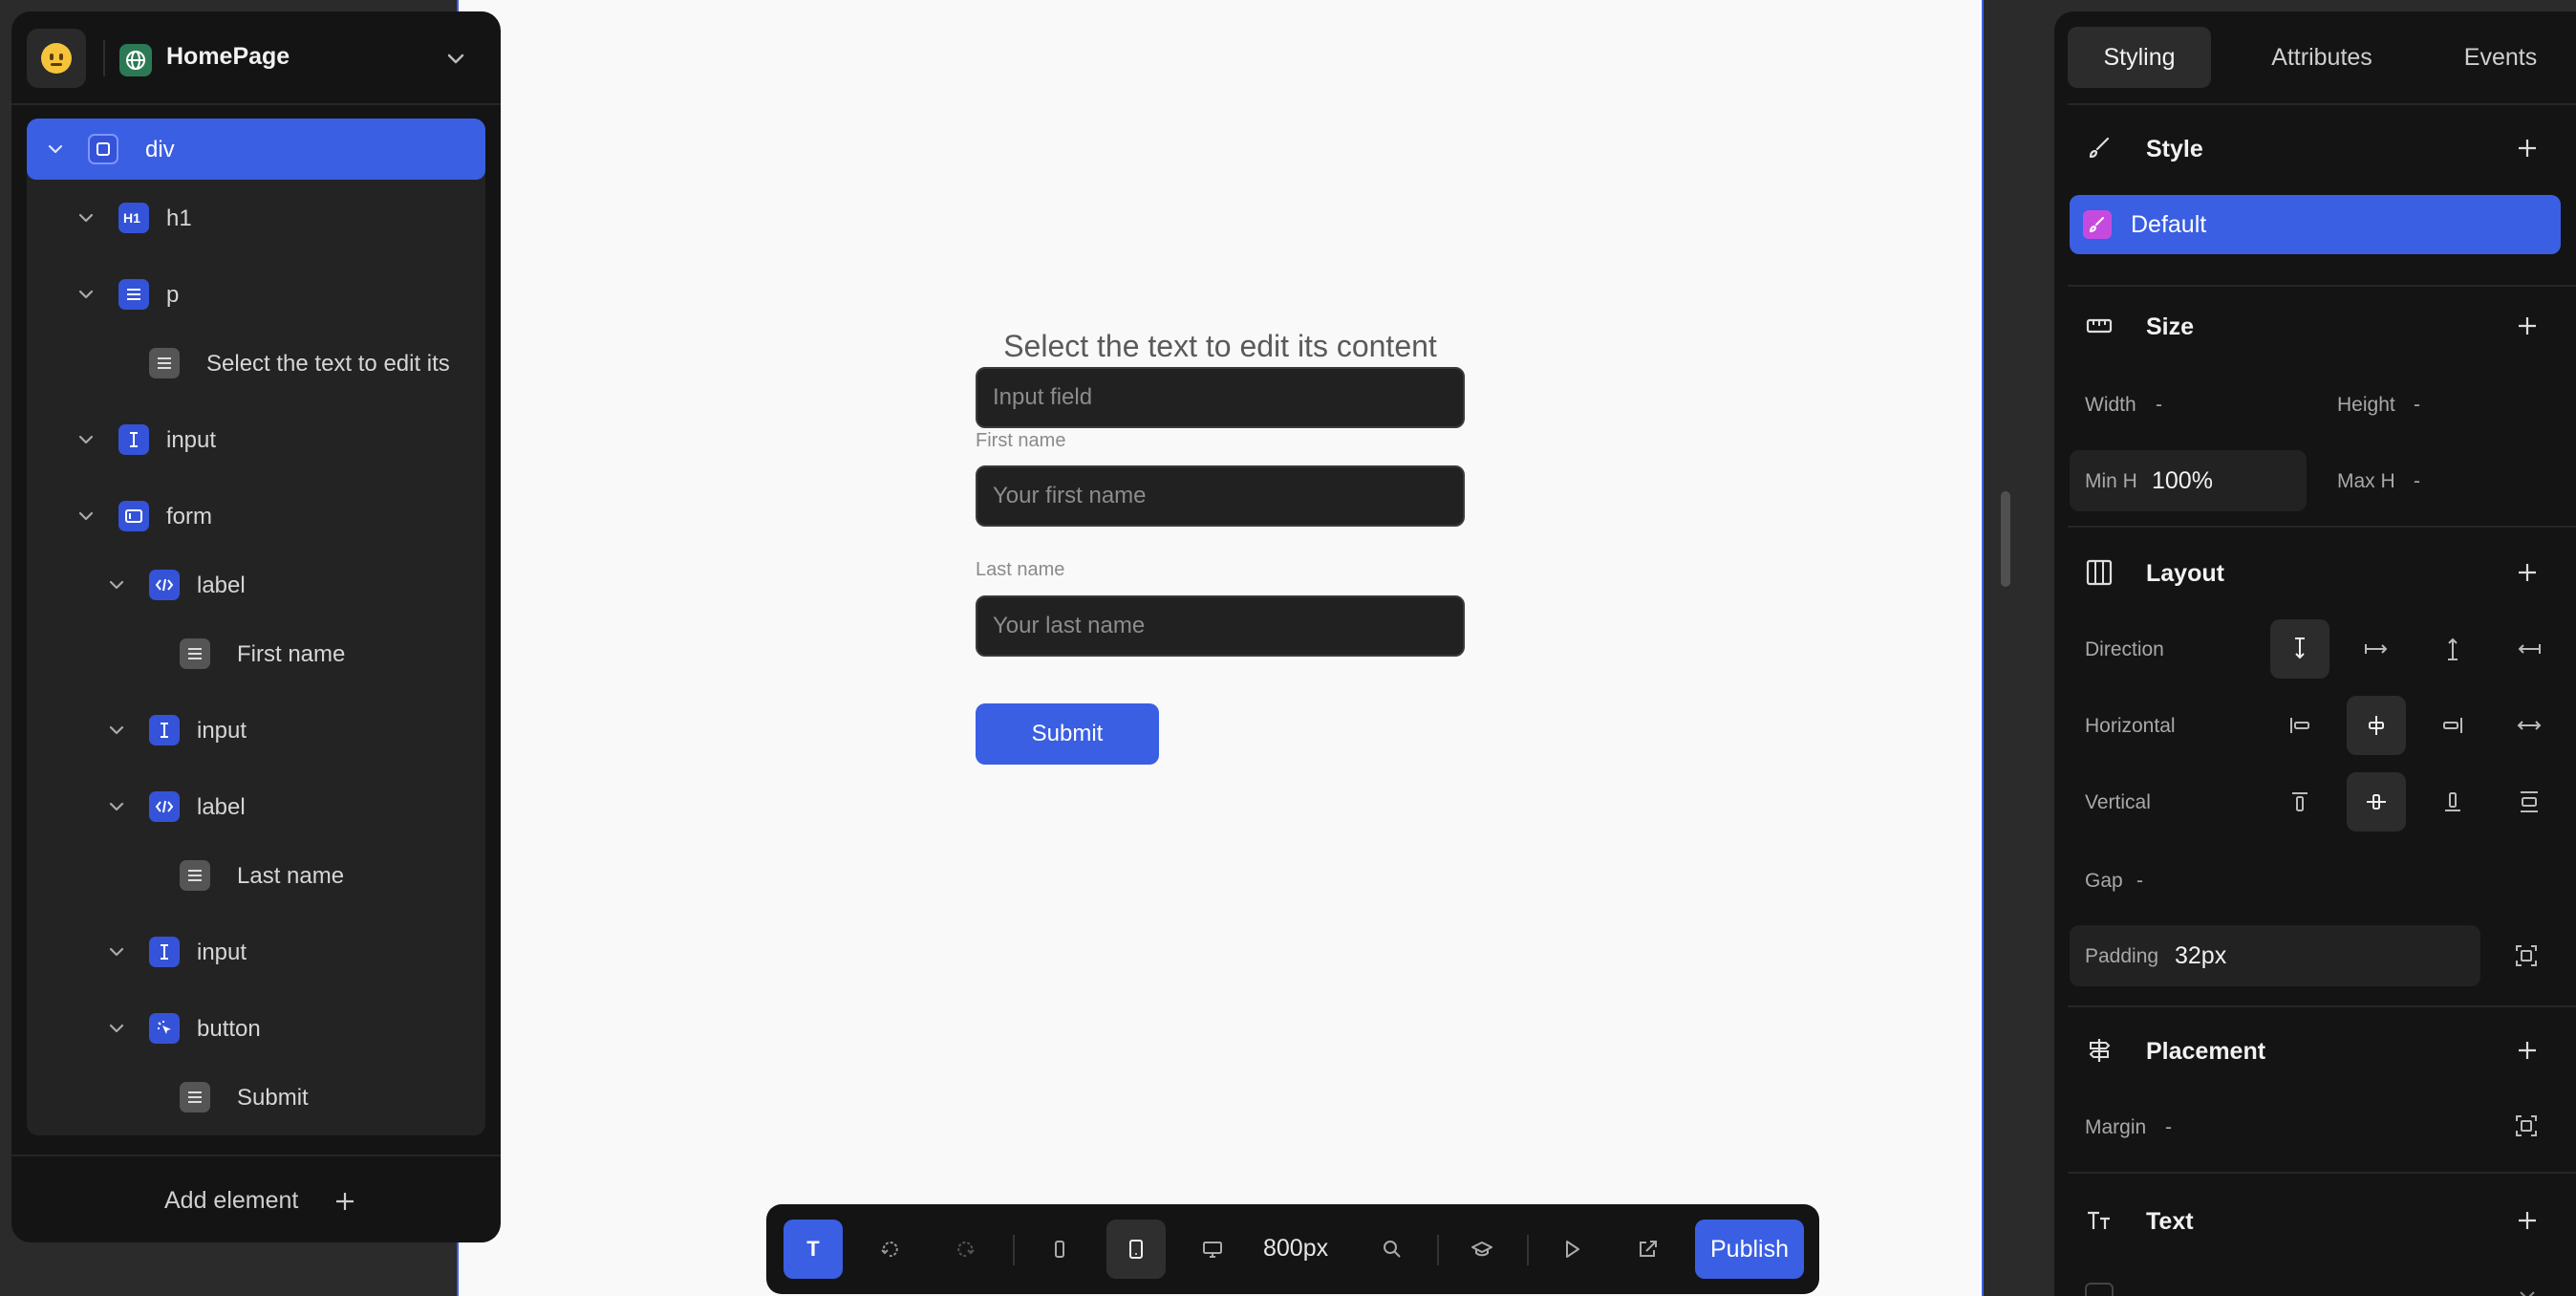  What do you see at coordinates (1067, 734) in the screenshot?
I see `canvas-submit-button: Submit` at bounding box center [1067, 734].